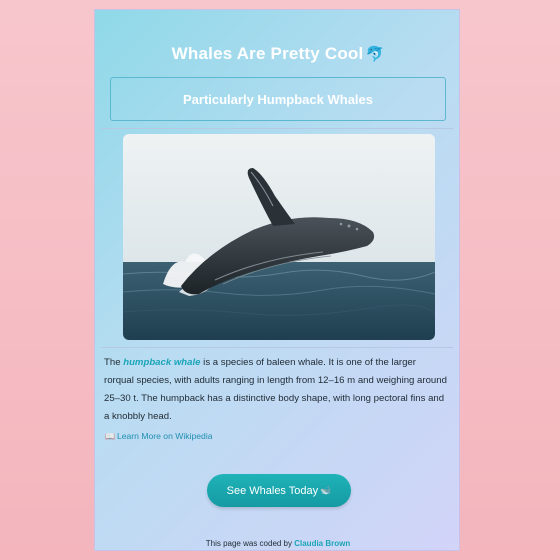 This screenshot has width=560, height=560. I want to click on humpback-whale-link: humpback whale, so click(161, 362).